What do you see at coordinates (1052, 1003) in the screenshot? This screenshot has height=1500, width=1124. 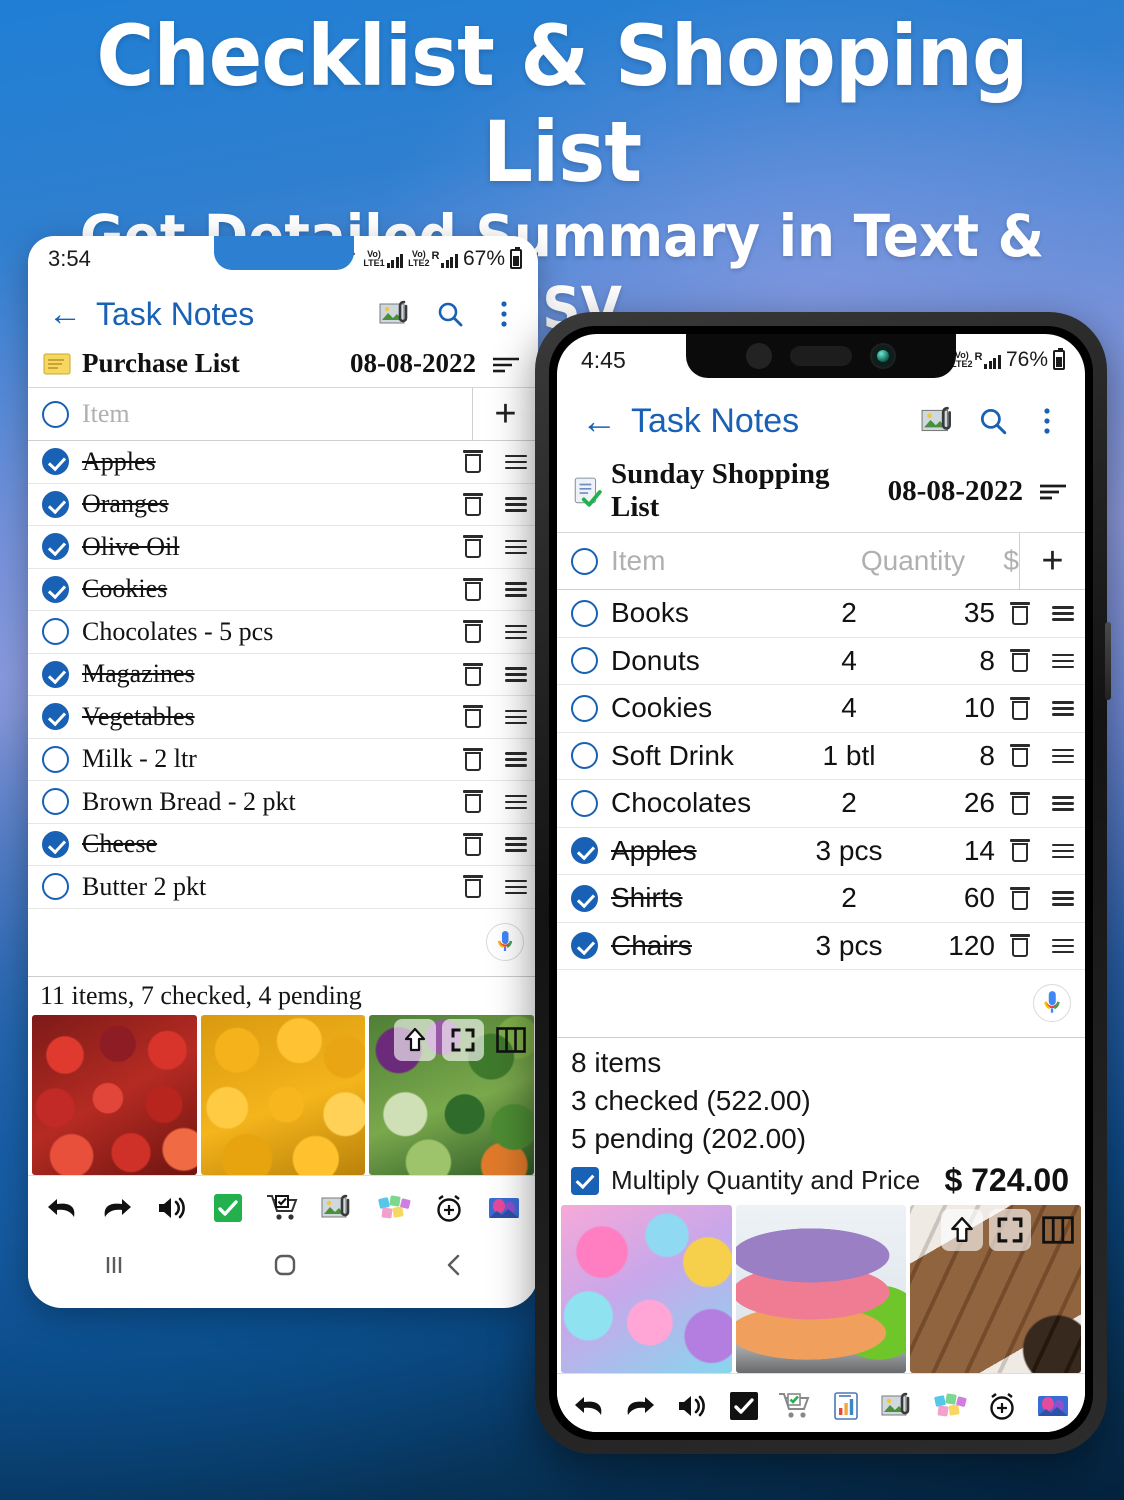 I see `google-microphone-icon` at bounding box center [1052, 1003].